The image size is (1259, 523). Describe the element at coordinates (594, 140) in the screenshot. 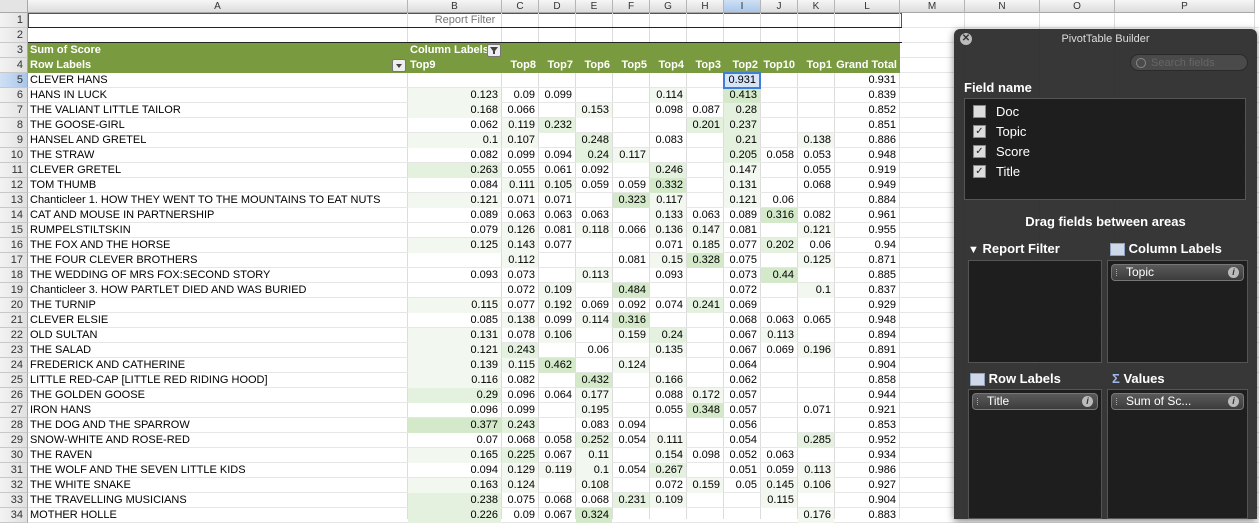

I see `value-cell: 0.248` at that location.